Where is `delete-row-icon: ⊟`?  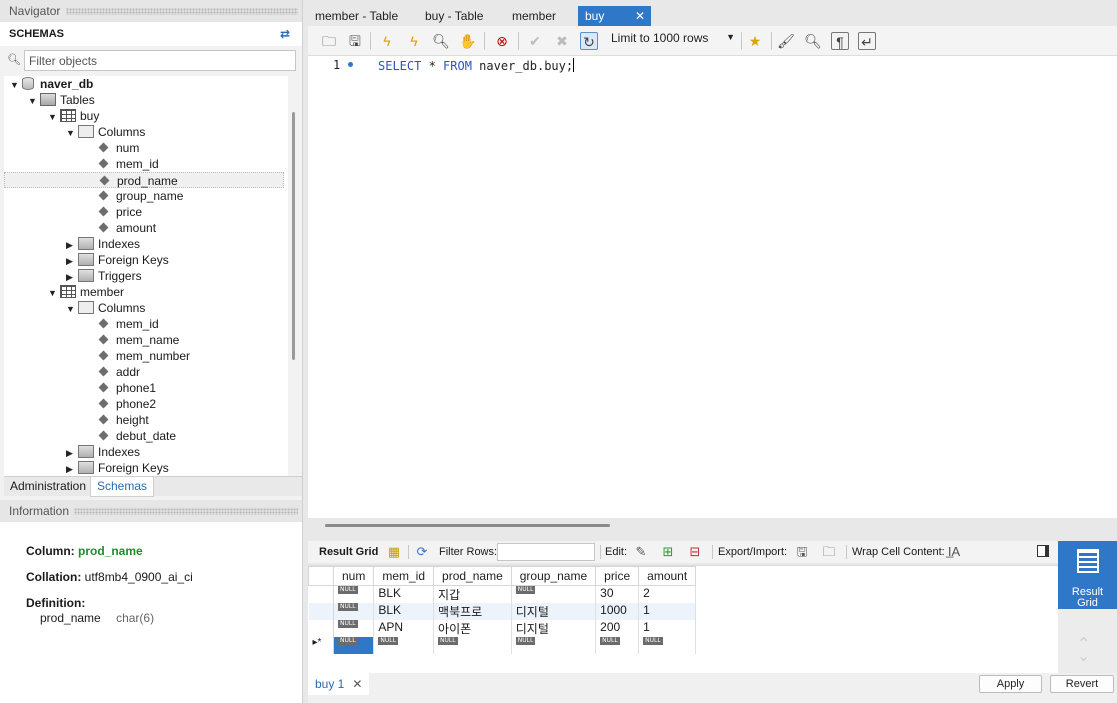 delete-row-icon: ⊟ is located at coordinates (695, 552).